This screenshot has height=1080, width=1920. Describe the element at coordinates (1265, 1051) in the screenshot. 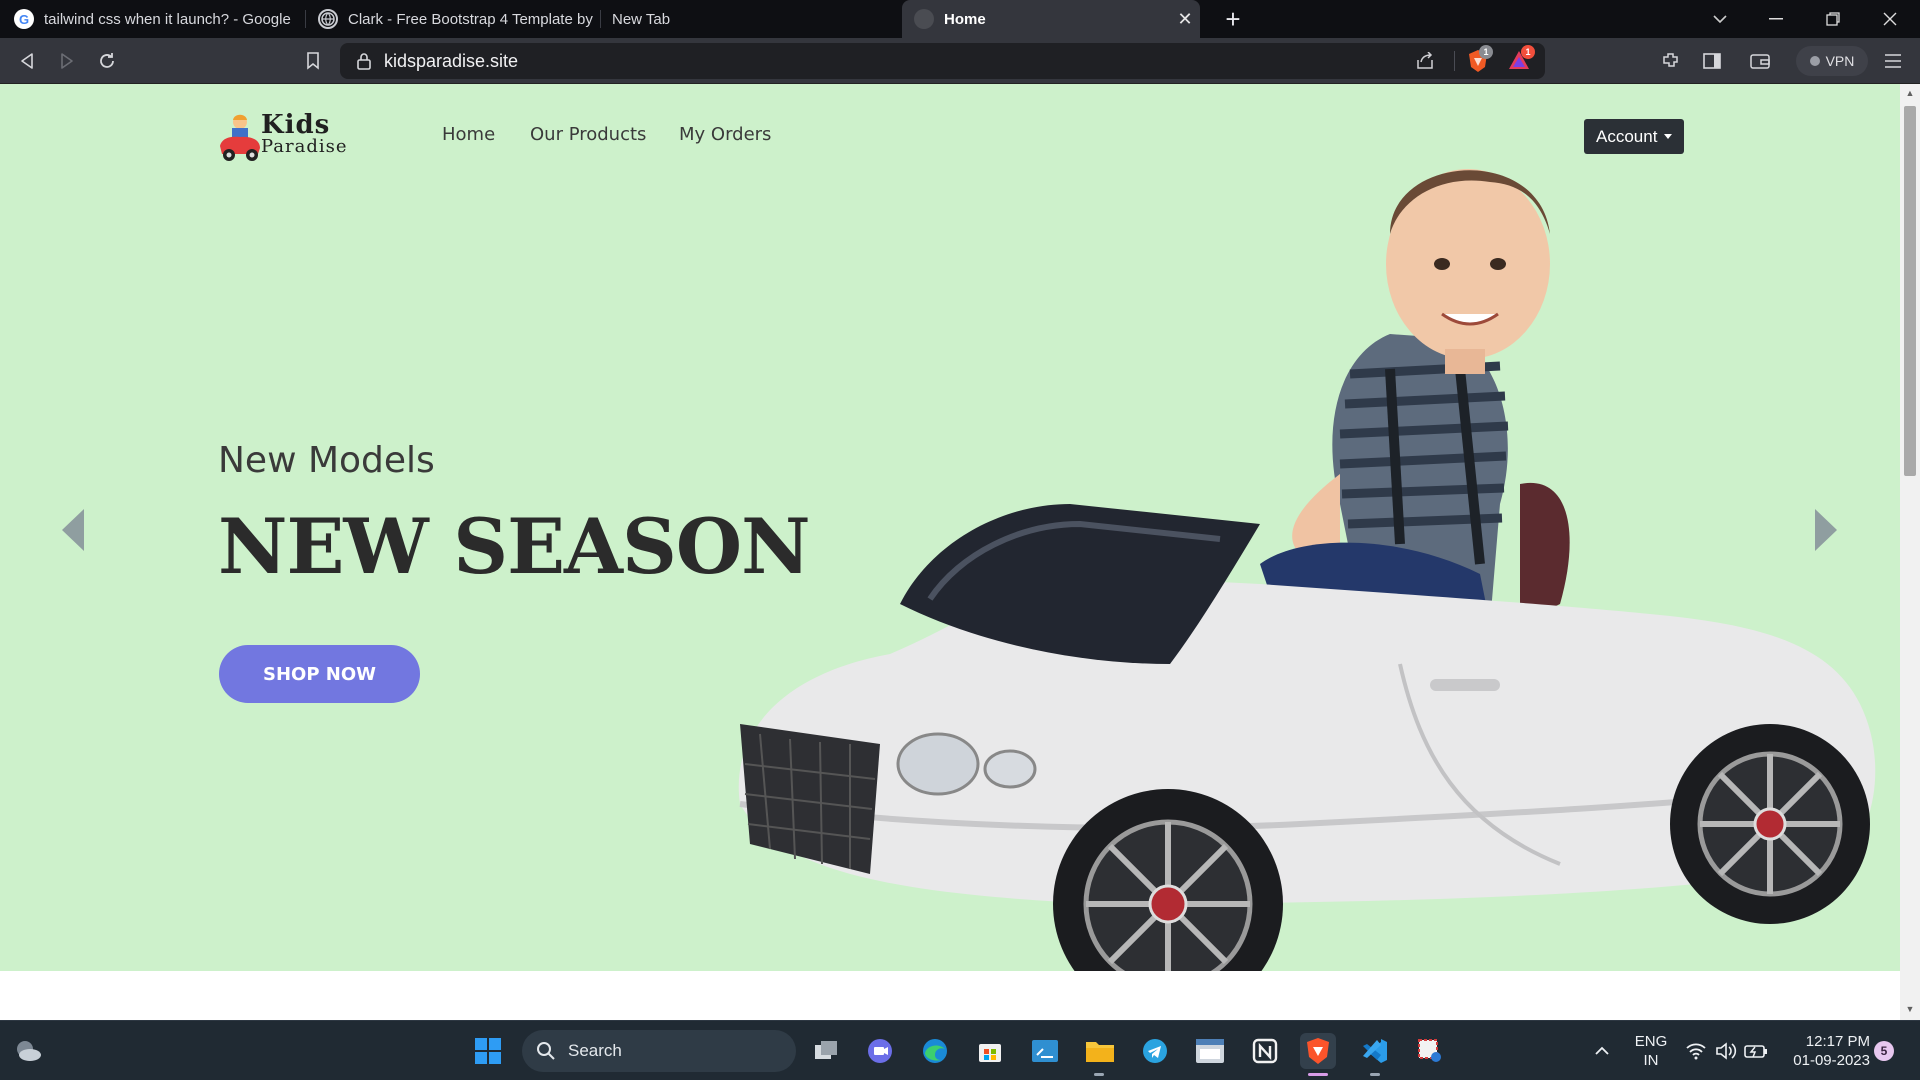

I see `notion-icon` at that location.